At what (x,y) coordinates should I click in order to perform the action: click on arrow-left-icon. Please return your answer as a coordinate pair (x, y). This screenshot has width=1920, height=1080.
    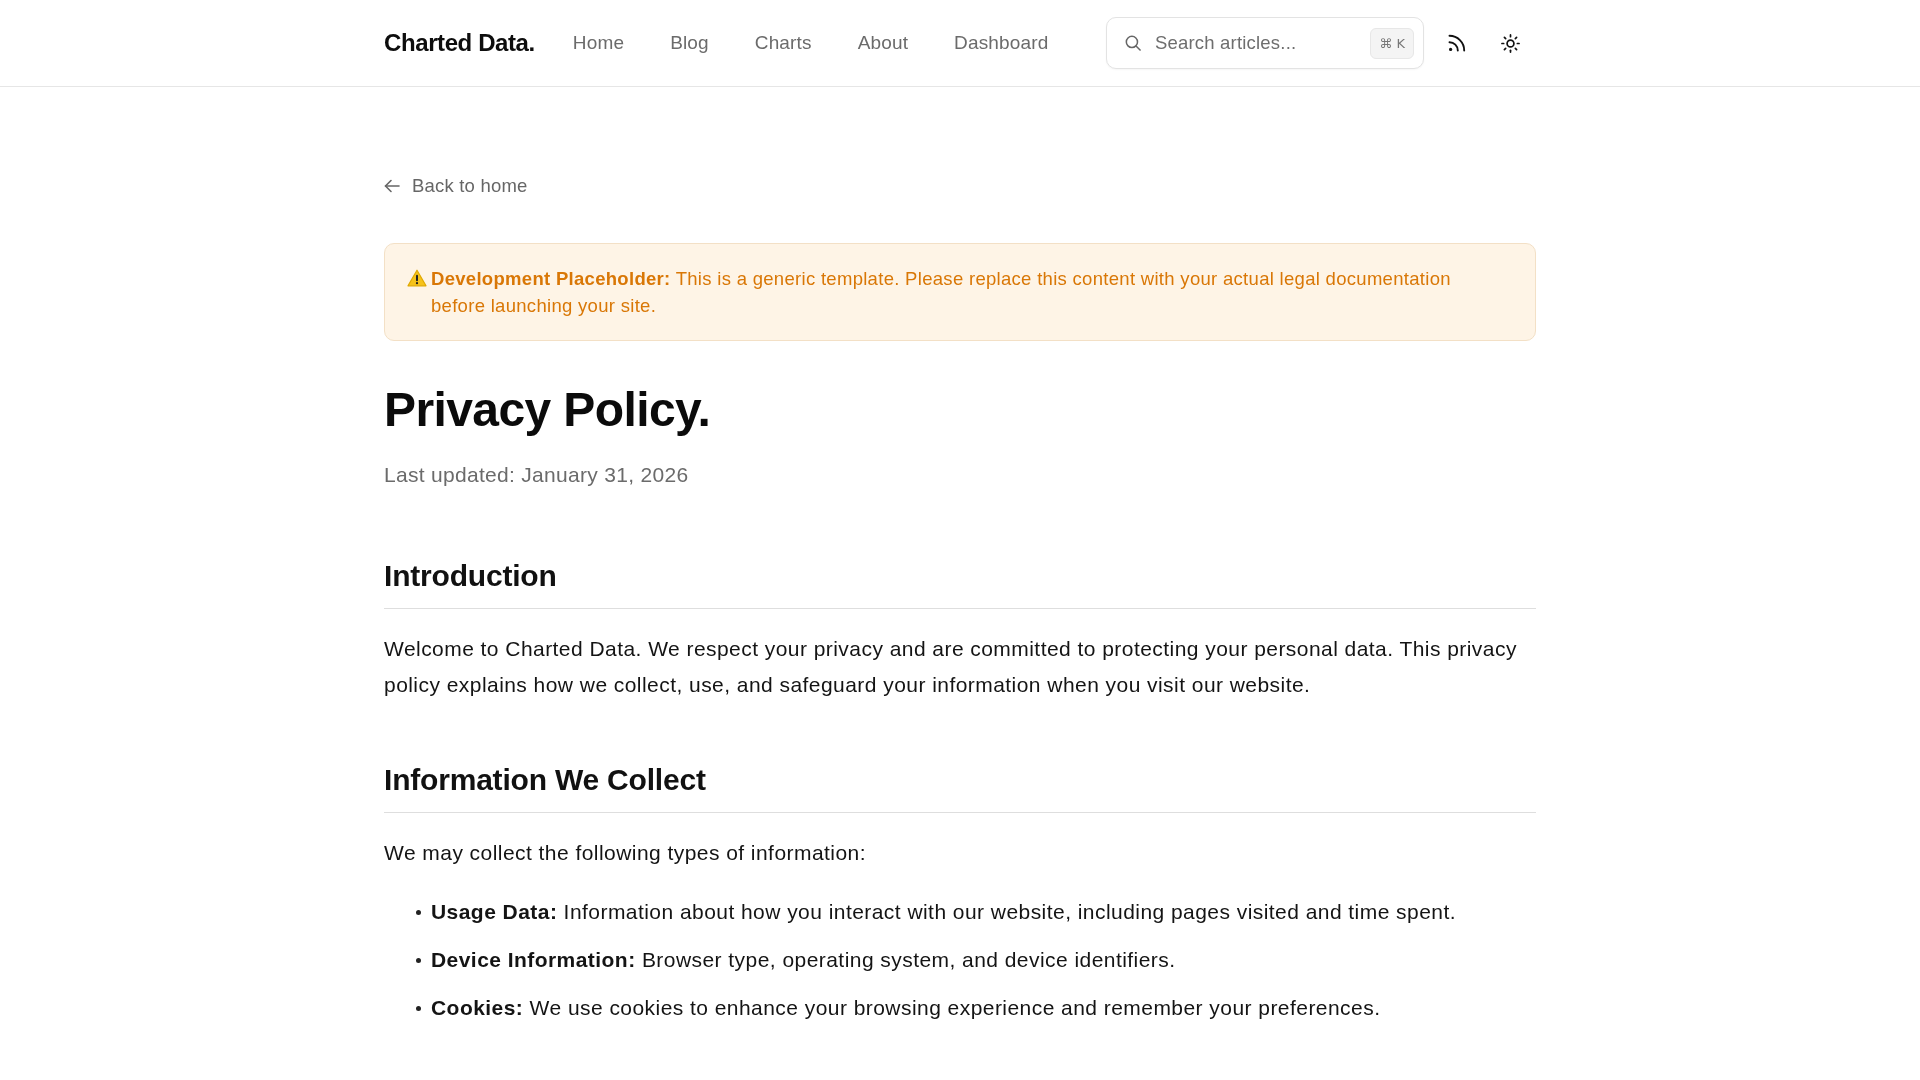
    Looking at the image, I should click on (392, 185).